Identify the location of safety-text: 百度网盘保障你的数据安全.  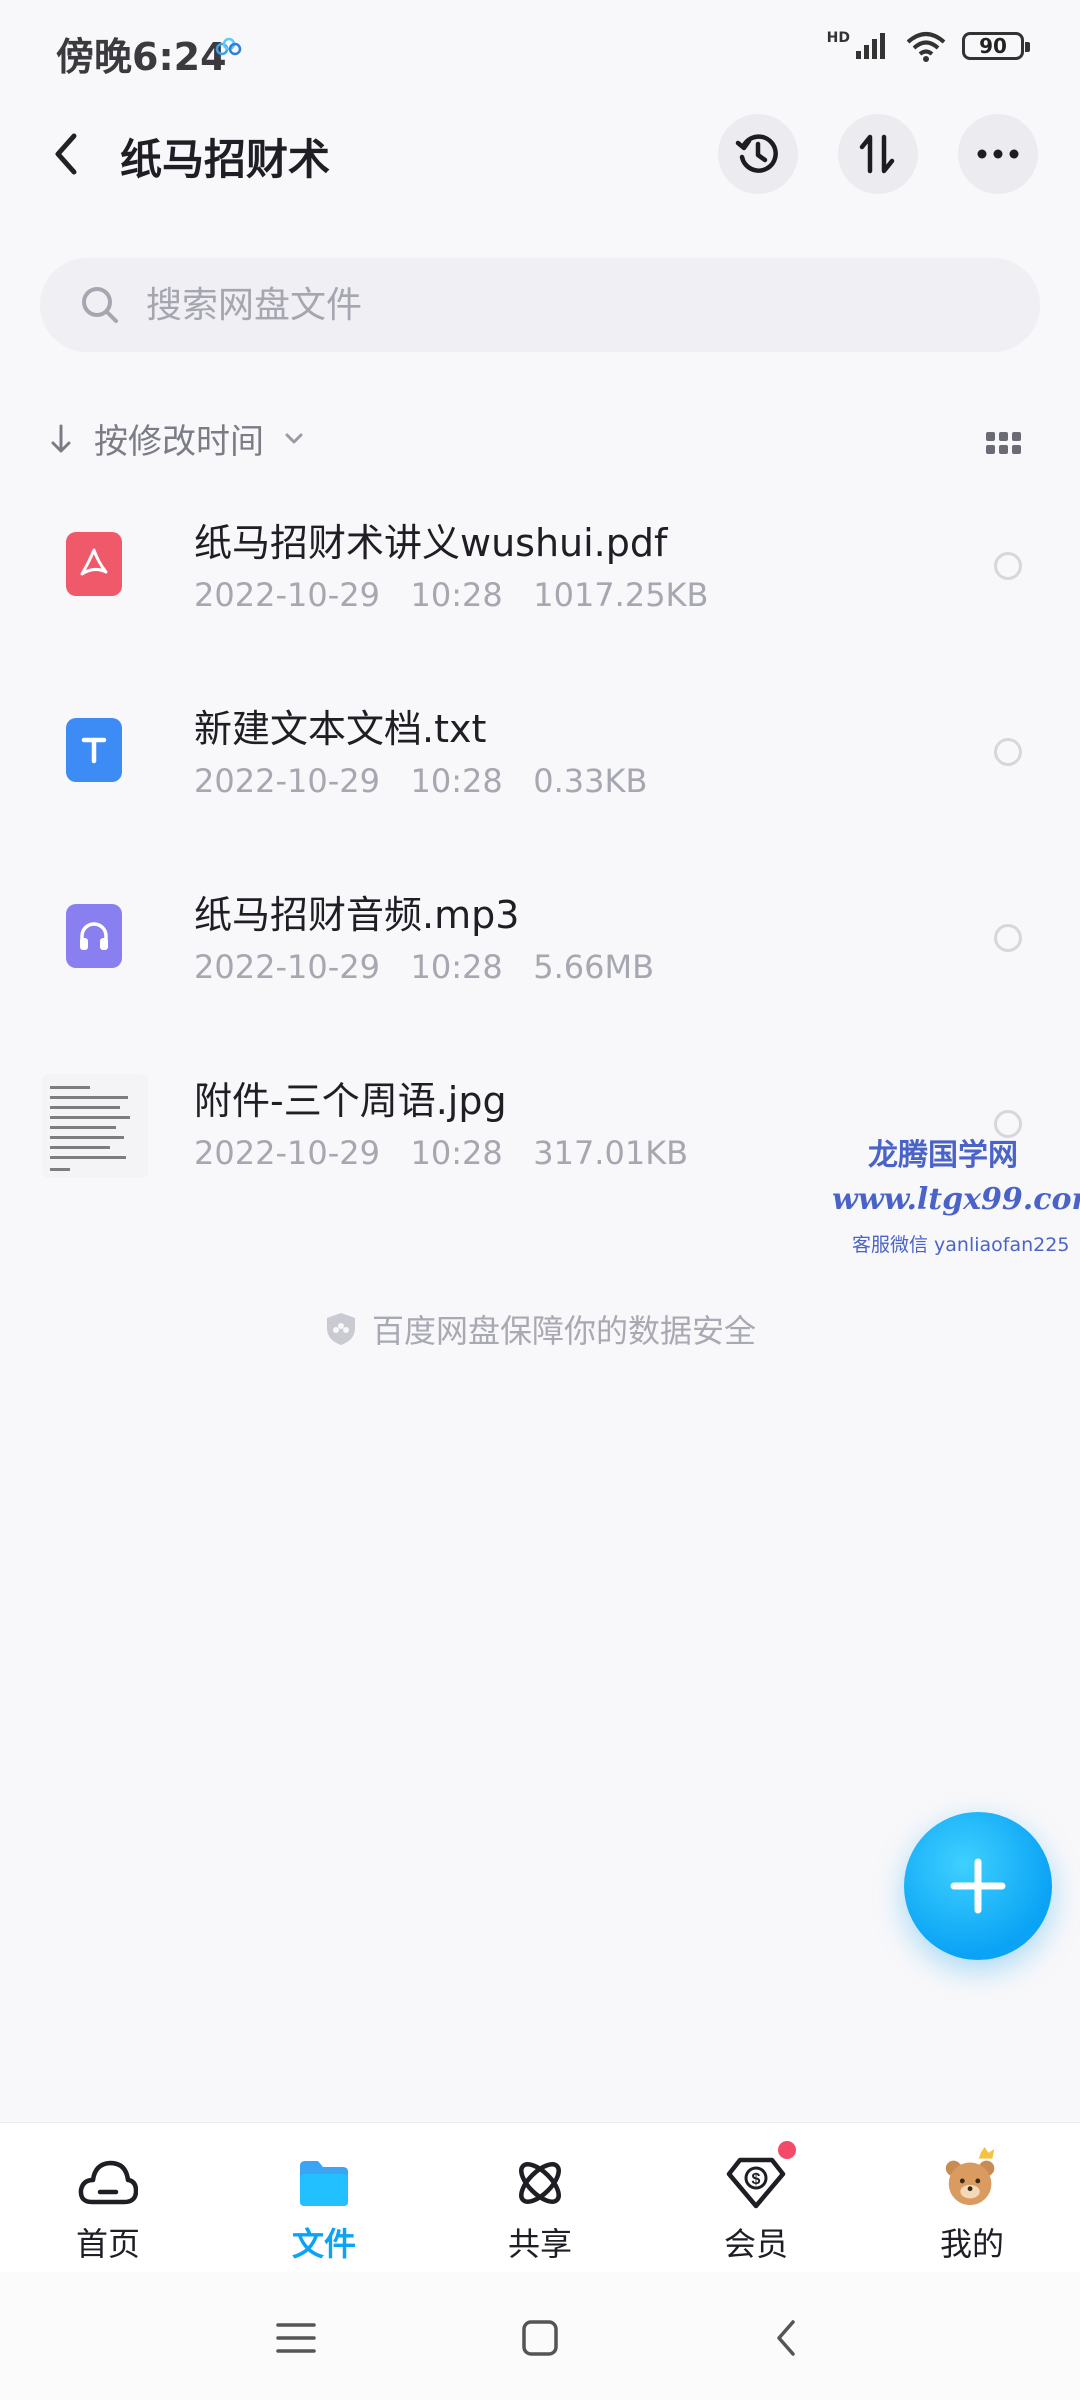
(563, 1331).